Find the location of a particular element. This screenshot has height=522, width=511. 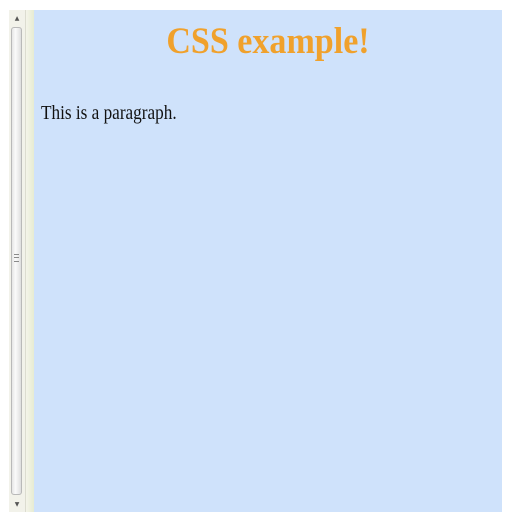

paragraph-text: This is a paragraph. is located at coordinates (109, 113).